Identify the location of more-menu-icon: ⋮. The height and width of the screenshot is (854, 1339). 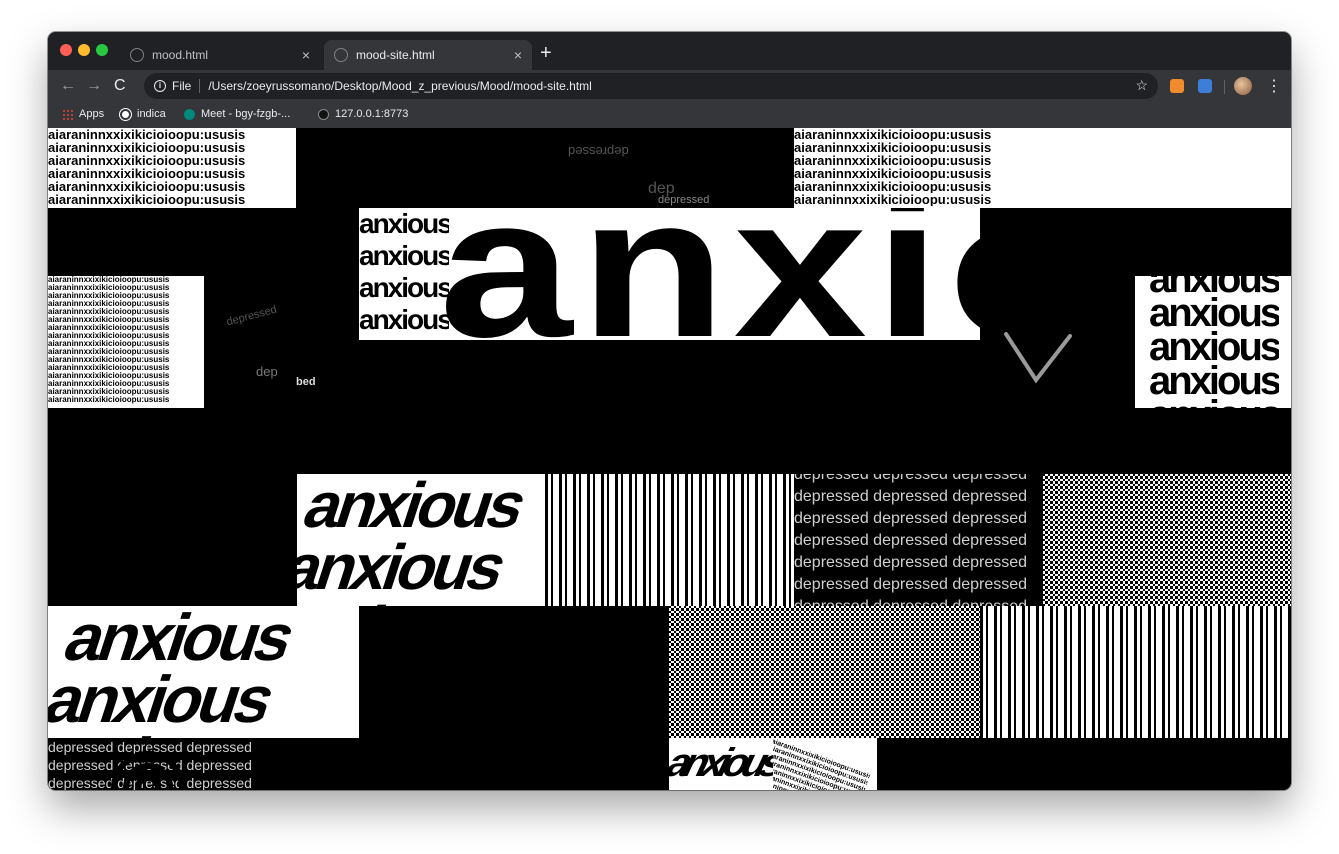
(1274, 86).